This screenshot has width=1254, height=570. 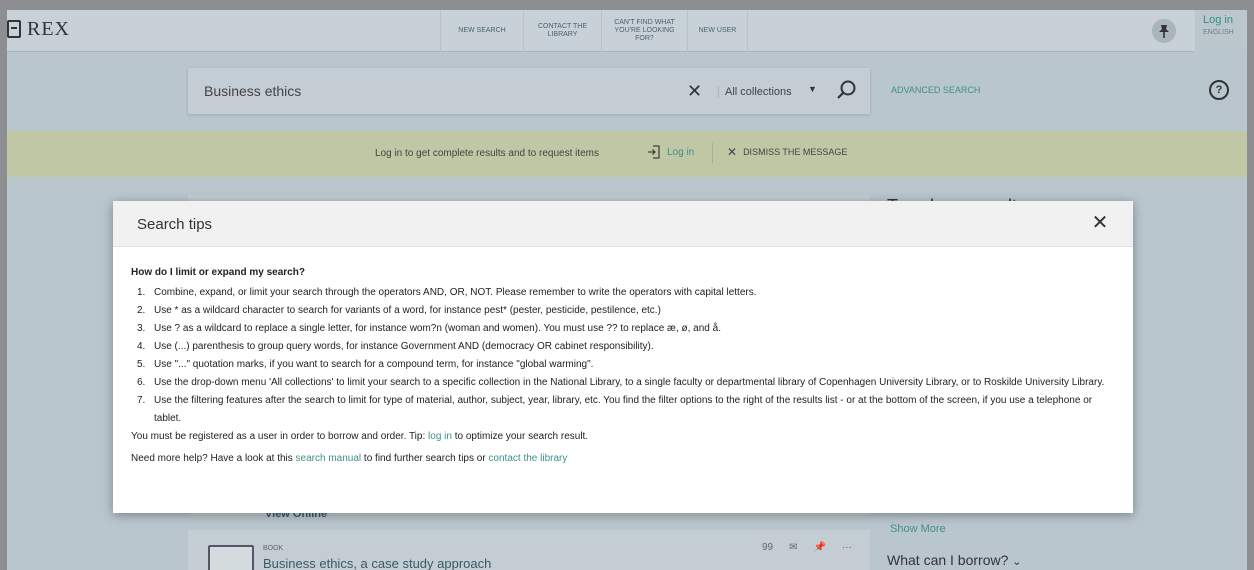 What do you see at coordinates (654, 152) in the screenshot?
I see `sign-in-icon` at bounding box center [654, 152].